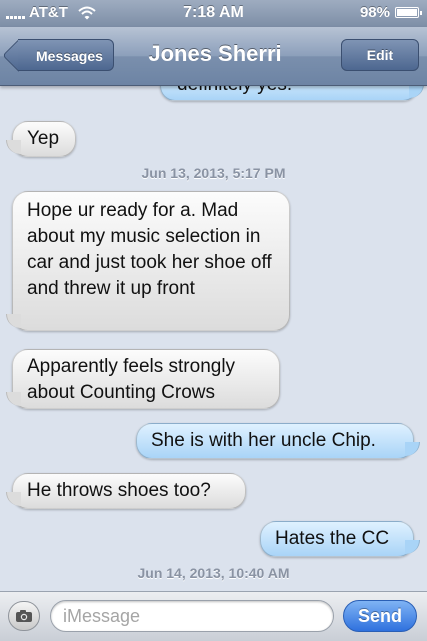  I want to click on message-received: He throws shoes too?, so click(126, 491).